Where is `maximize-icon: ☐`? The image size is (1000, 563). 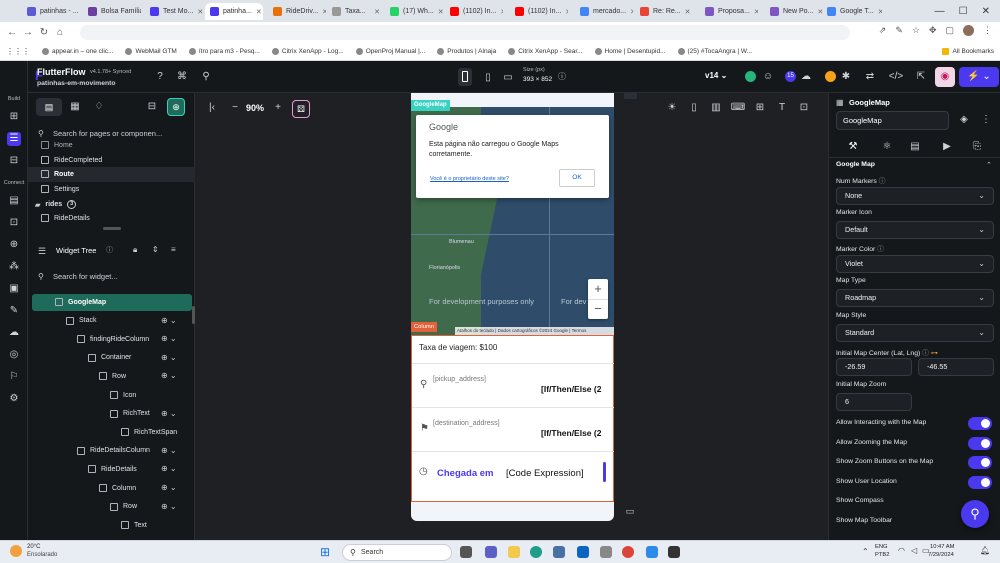
maximize-icon: ☐ is located at coordinates (963, 11).